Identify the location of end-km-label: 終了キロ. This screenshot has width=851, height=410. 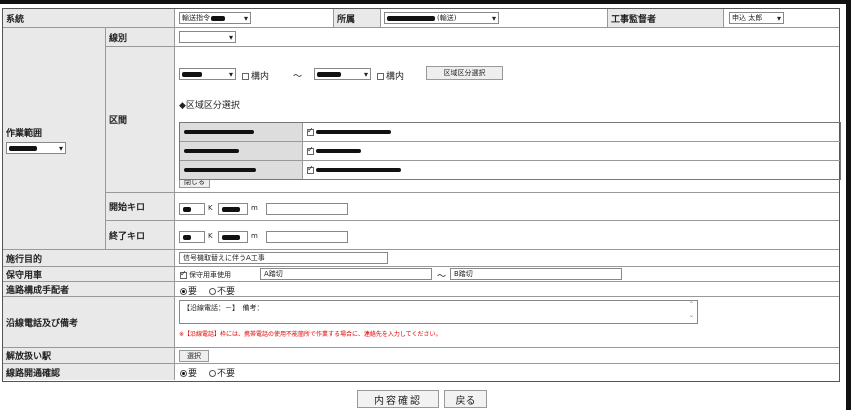
(140, 235).